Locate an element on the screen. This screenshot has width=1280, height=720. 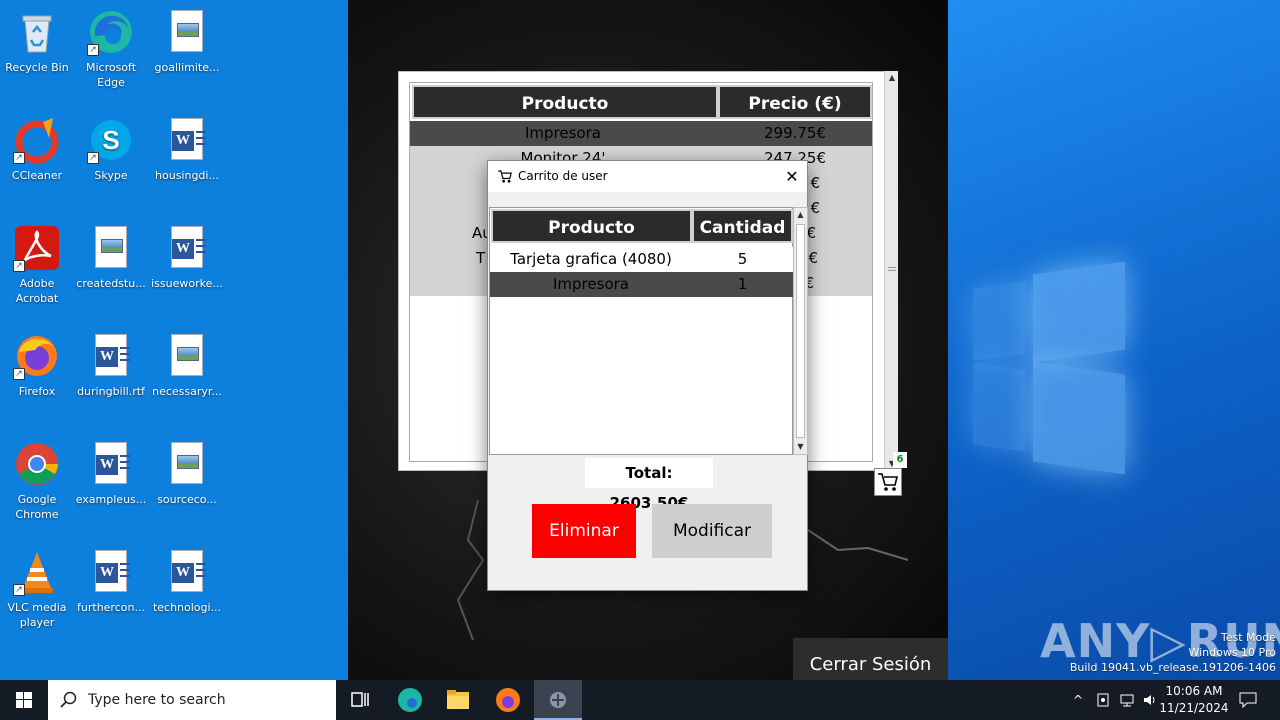
build-text: Build 19041.vb_release.191206-1406 is located at coordinates (1172, 667).